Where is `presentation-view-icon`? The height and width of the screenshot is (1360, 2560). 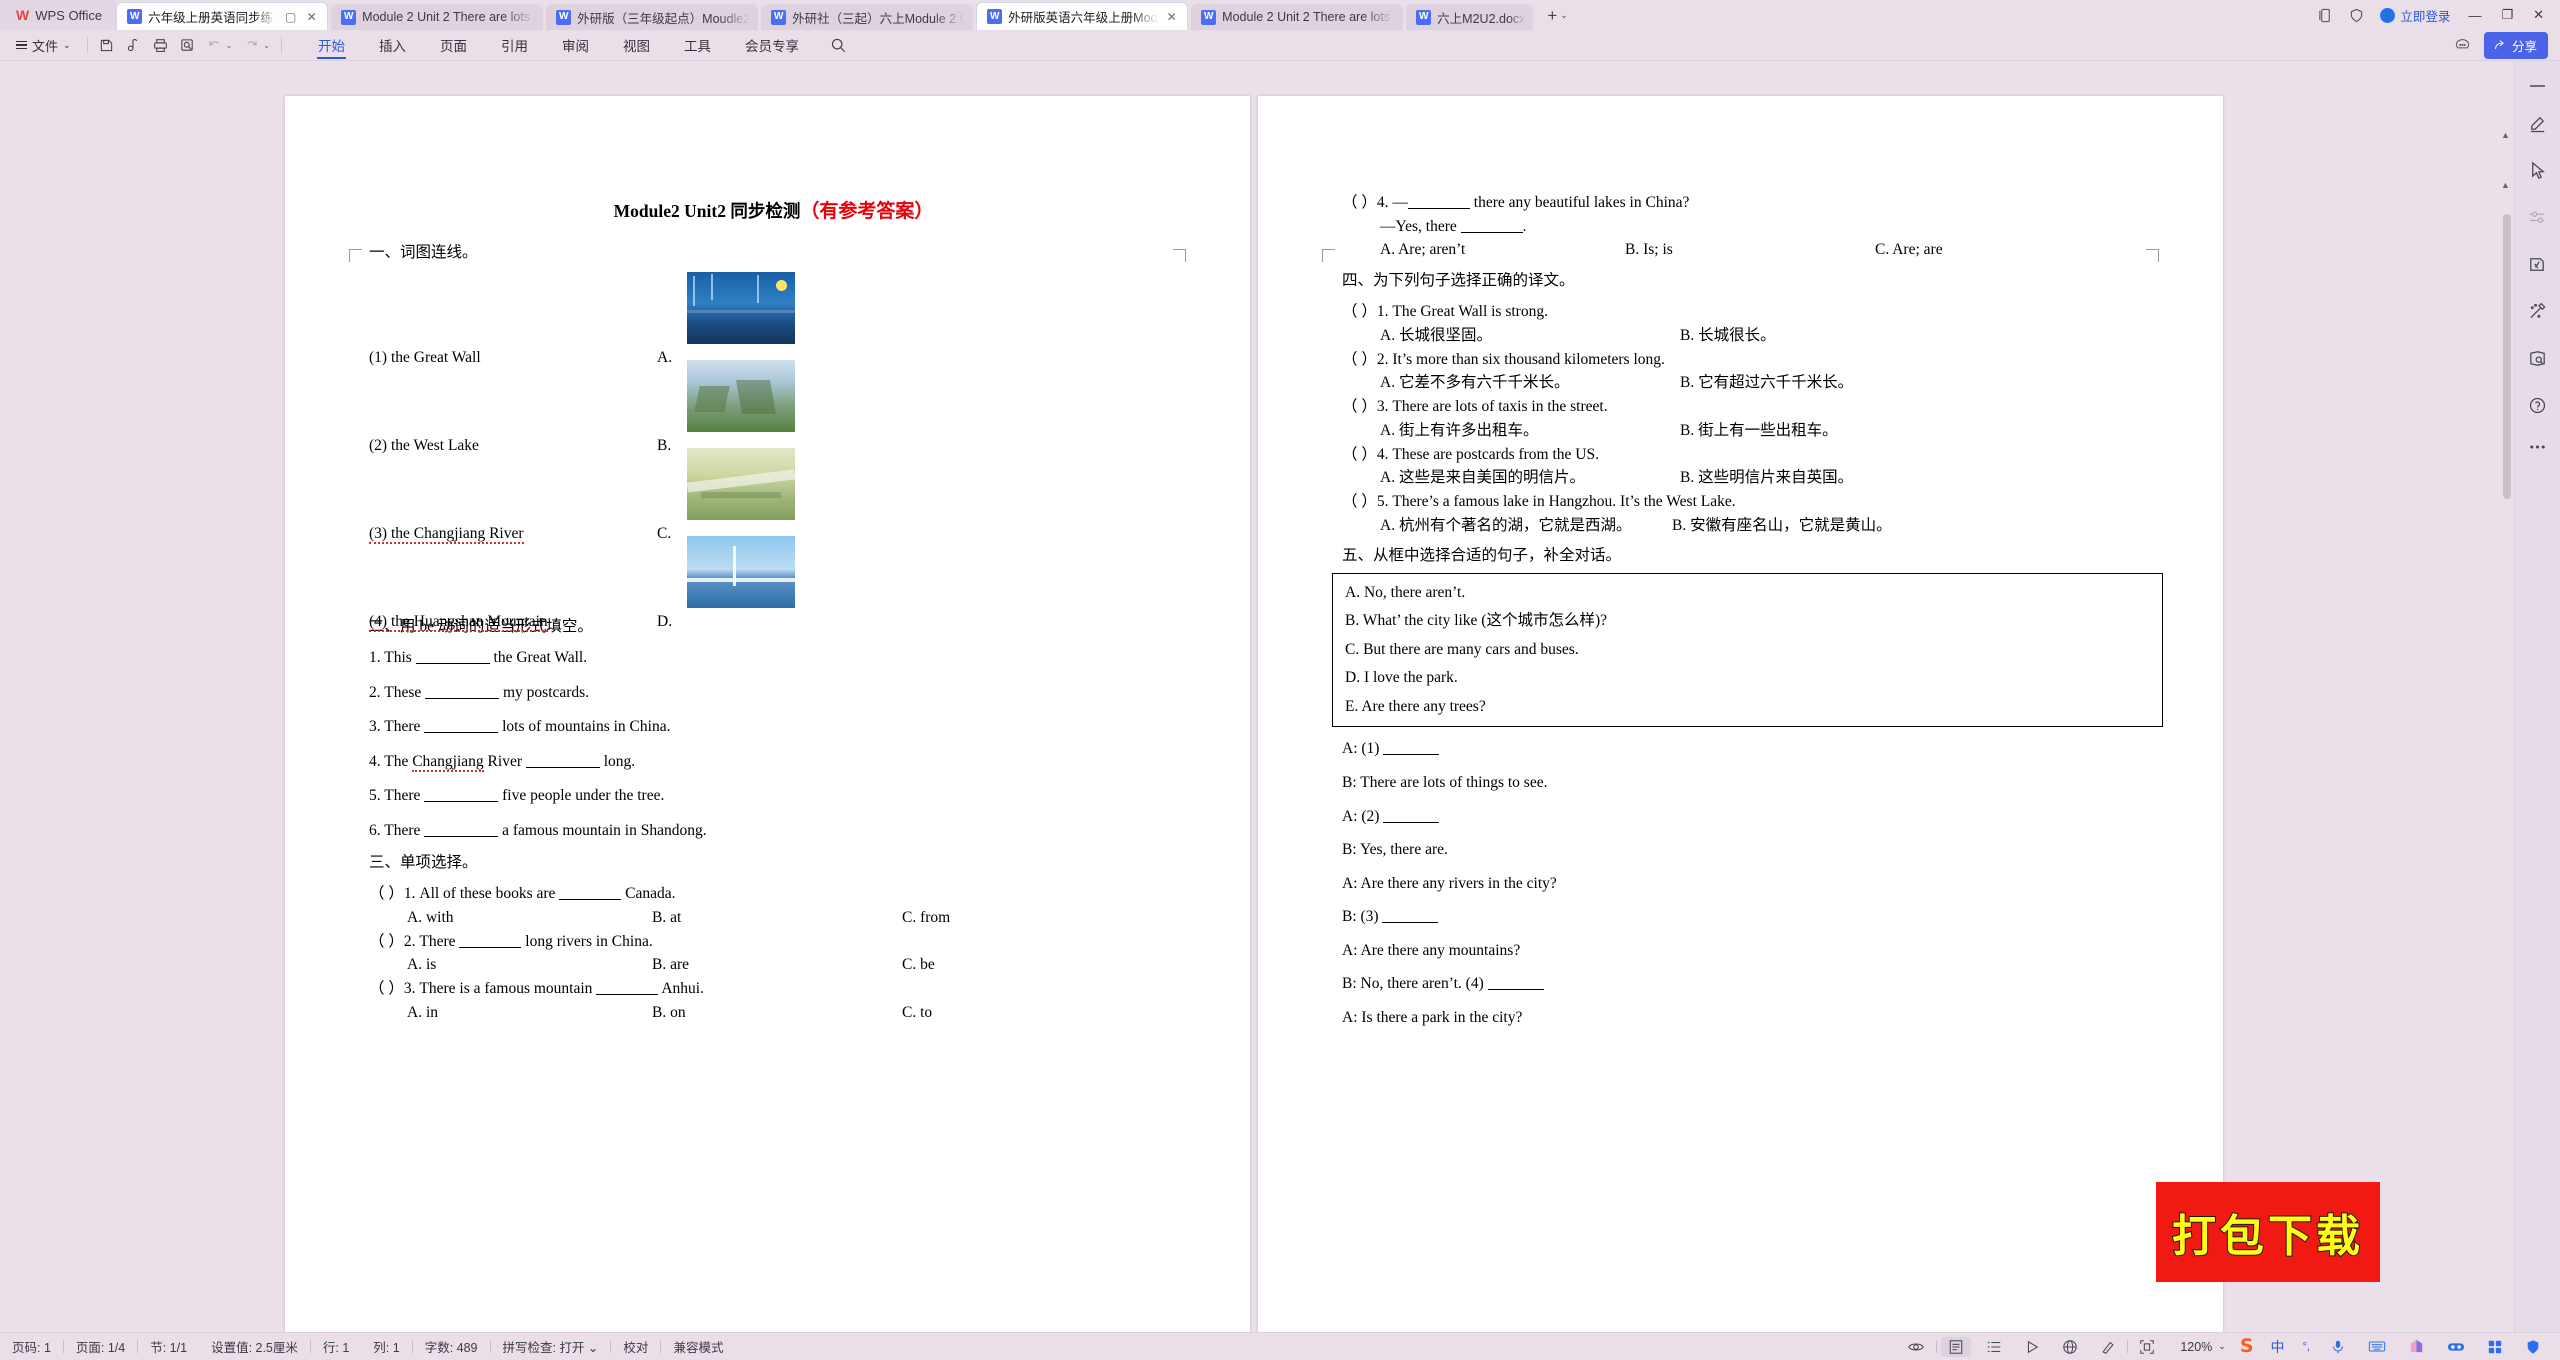
presentation-view-icon is located at coordinates (2032, 1347).